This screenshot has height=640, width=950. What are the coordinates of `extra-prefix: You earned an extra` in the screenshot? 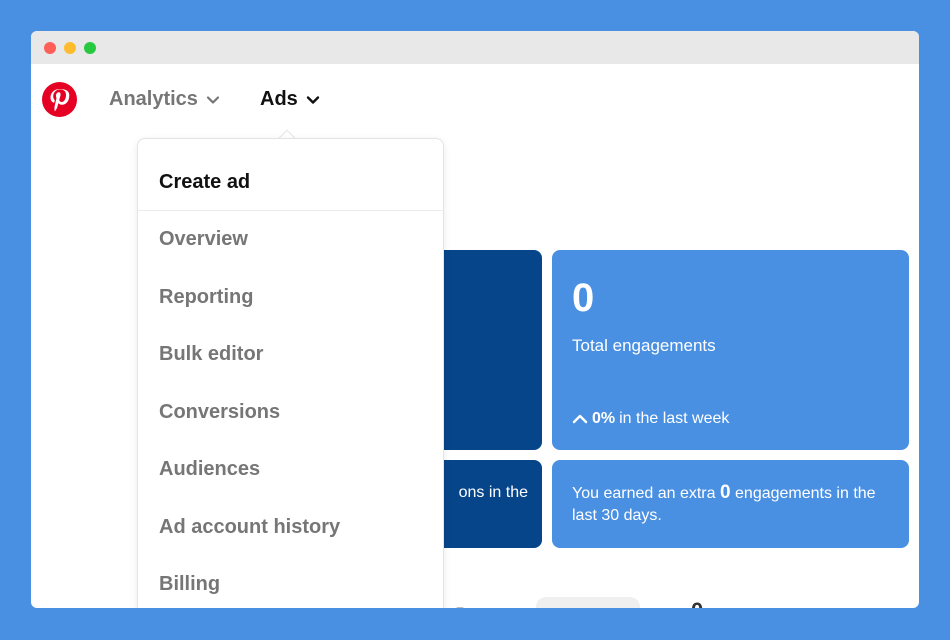 It's located at (644, 493).